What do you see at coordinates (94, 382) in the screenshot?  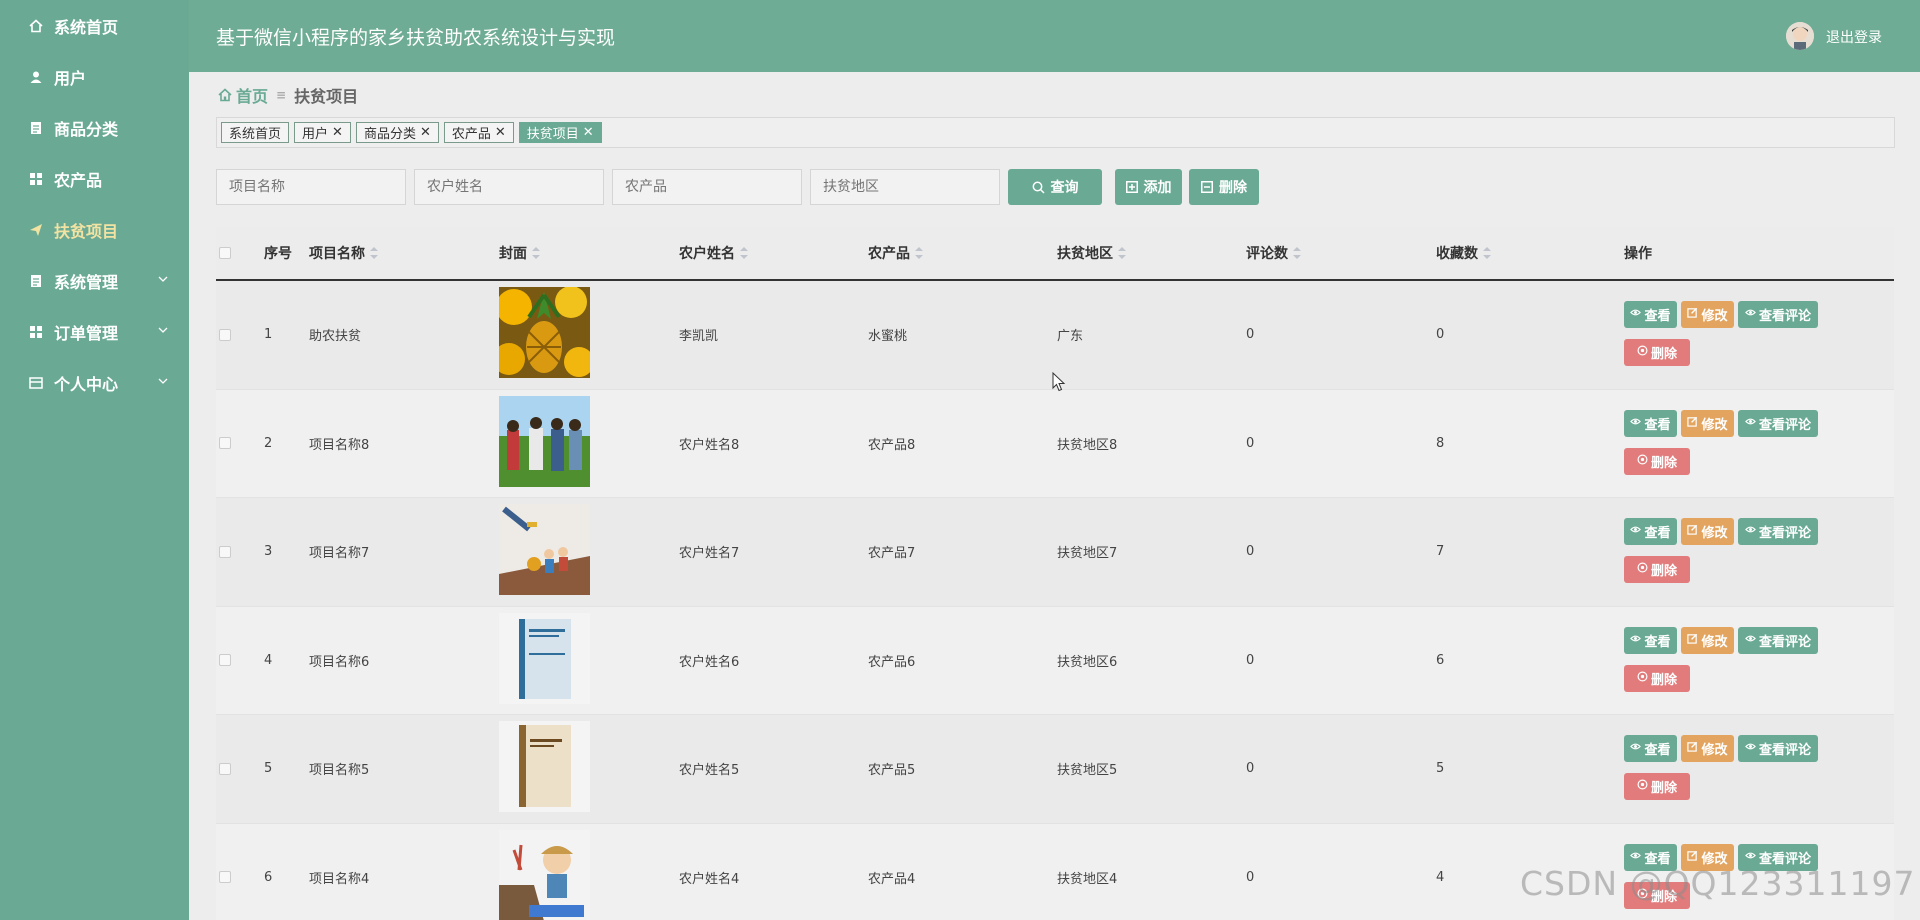 I see `sidebar-item-7: 个人中心` at bounding box center [94, 382].